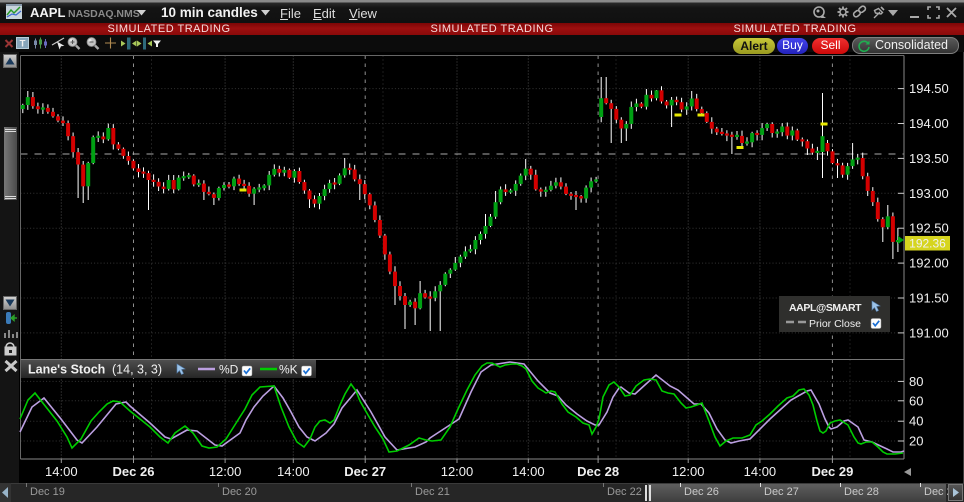  Describe the element at coordinates (825, 308) in the screenshot. I see `svg-text: AAPL@SMART` at that location.